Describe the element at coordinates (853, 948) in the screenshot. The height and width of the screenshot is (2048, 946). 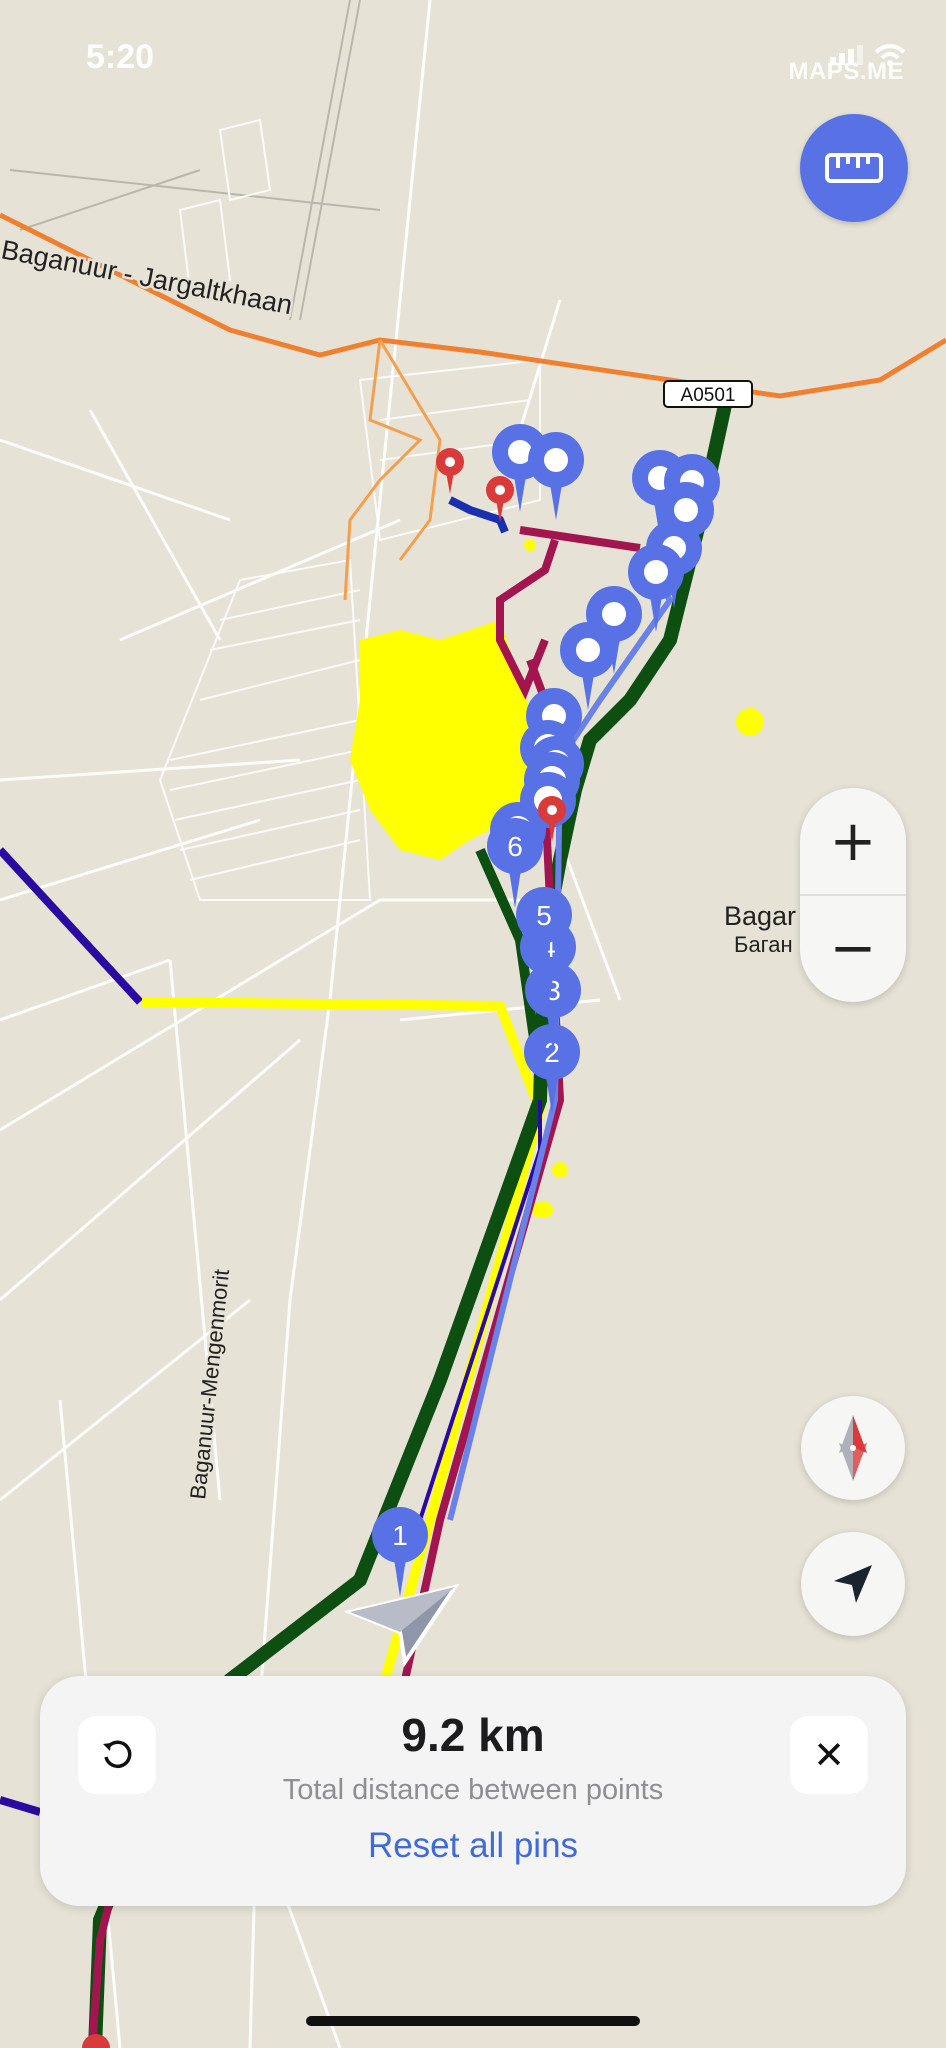
I see `zoom-out-button: −` at that location.